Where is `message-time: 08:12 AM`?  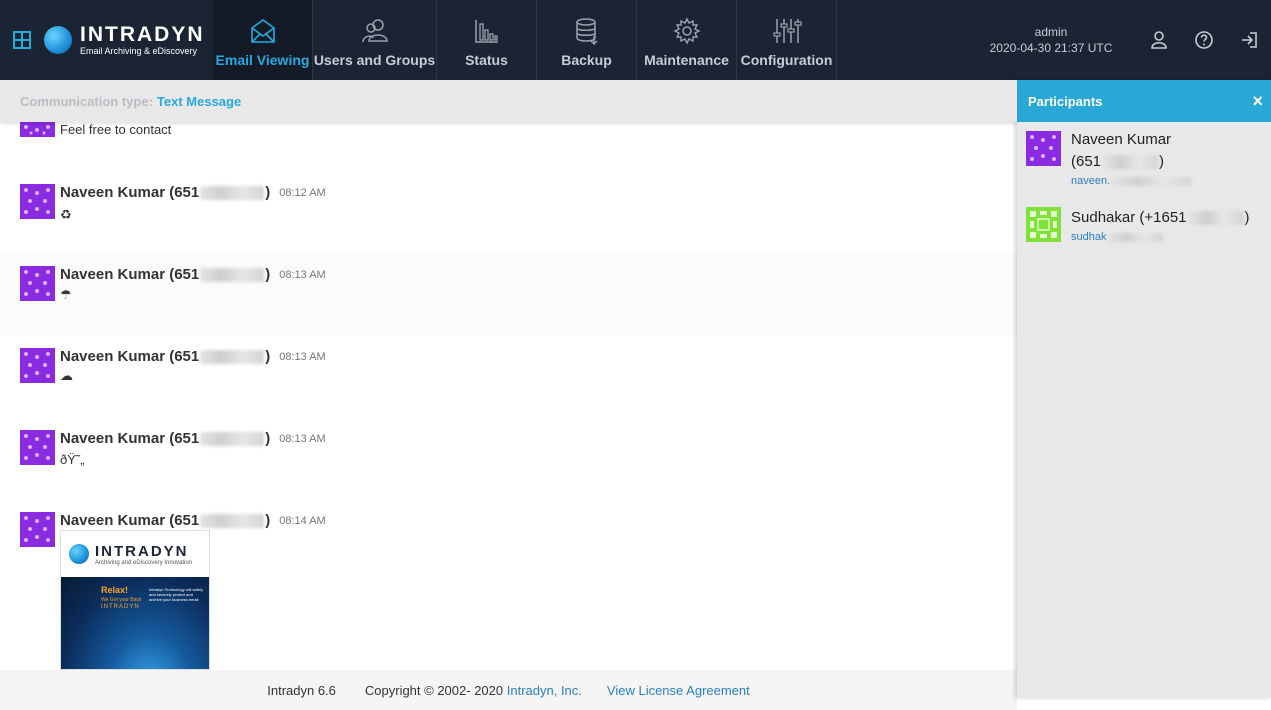 message-time: 08:12 AM is located at coordinates (302, 192).